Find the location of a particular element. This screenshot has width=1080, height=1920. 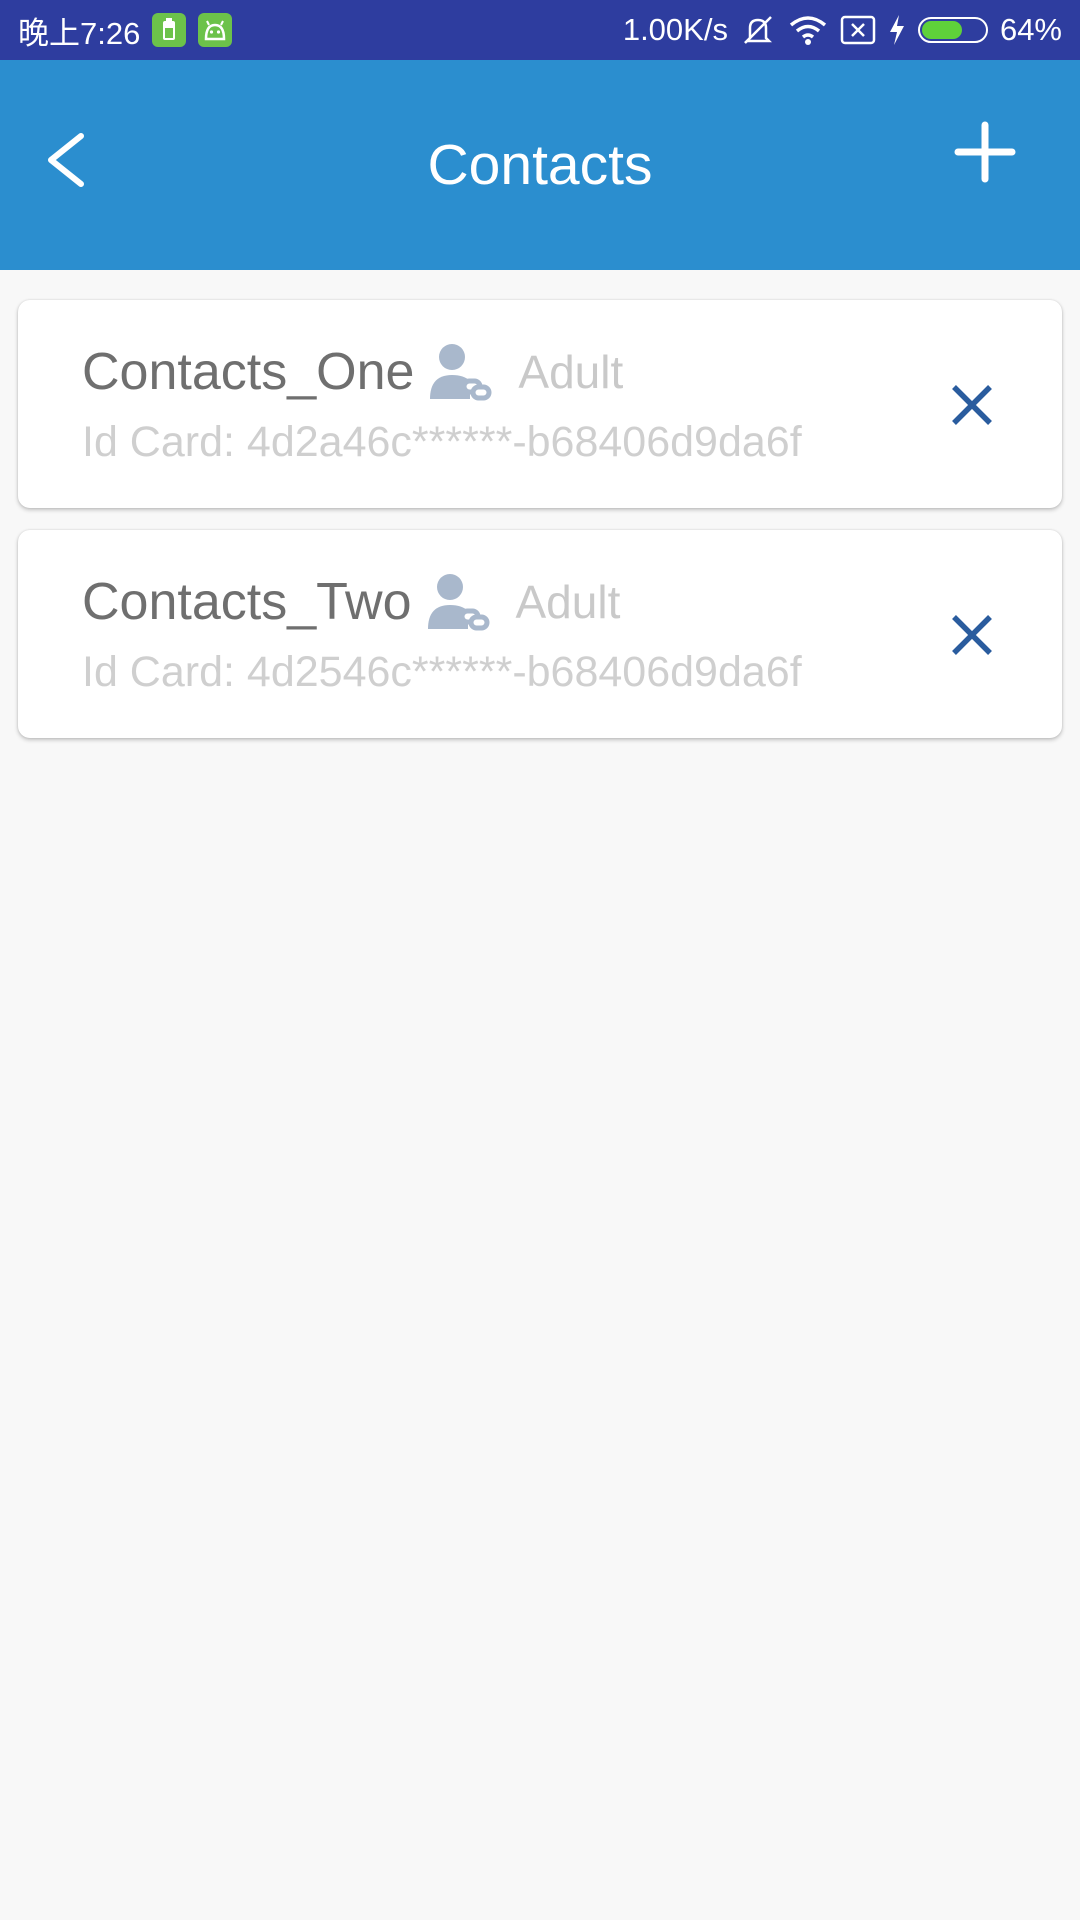

contact-header-row: Contacts_Two Adult is located at coordinates (351, 602).